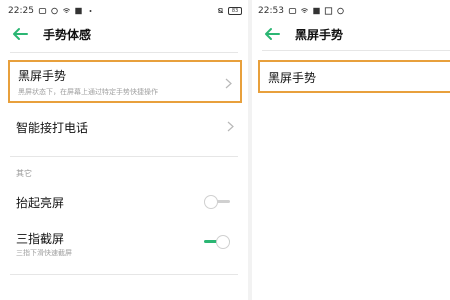  I want to click on header: 手势体感, so click(124, 34).